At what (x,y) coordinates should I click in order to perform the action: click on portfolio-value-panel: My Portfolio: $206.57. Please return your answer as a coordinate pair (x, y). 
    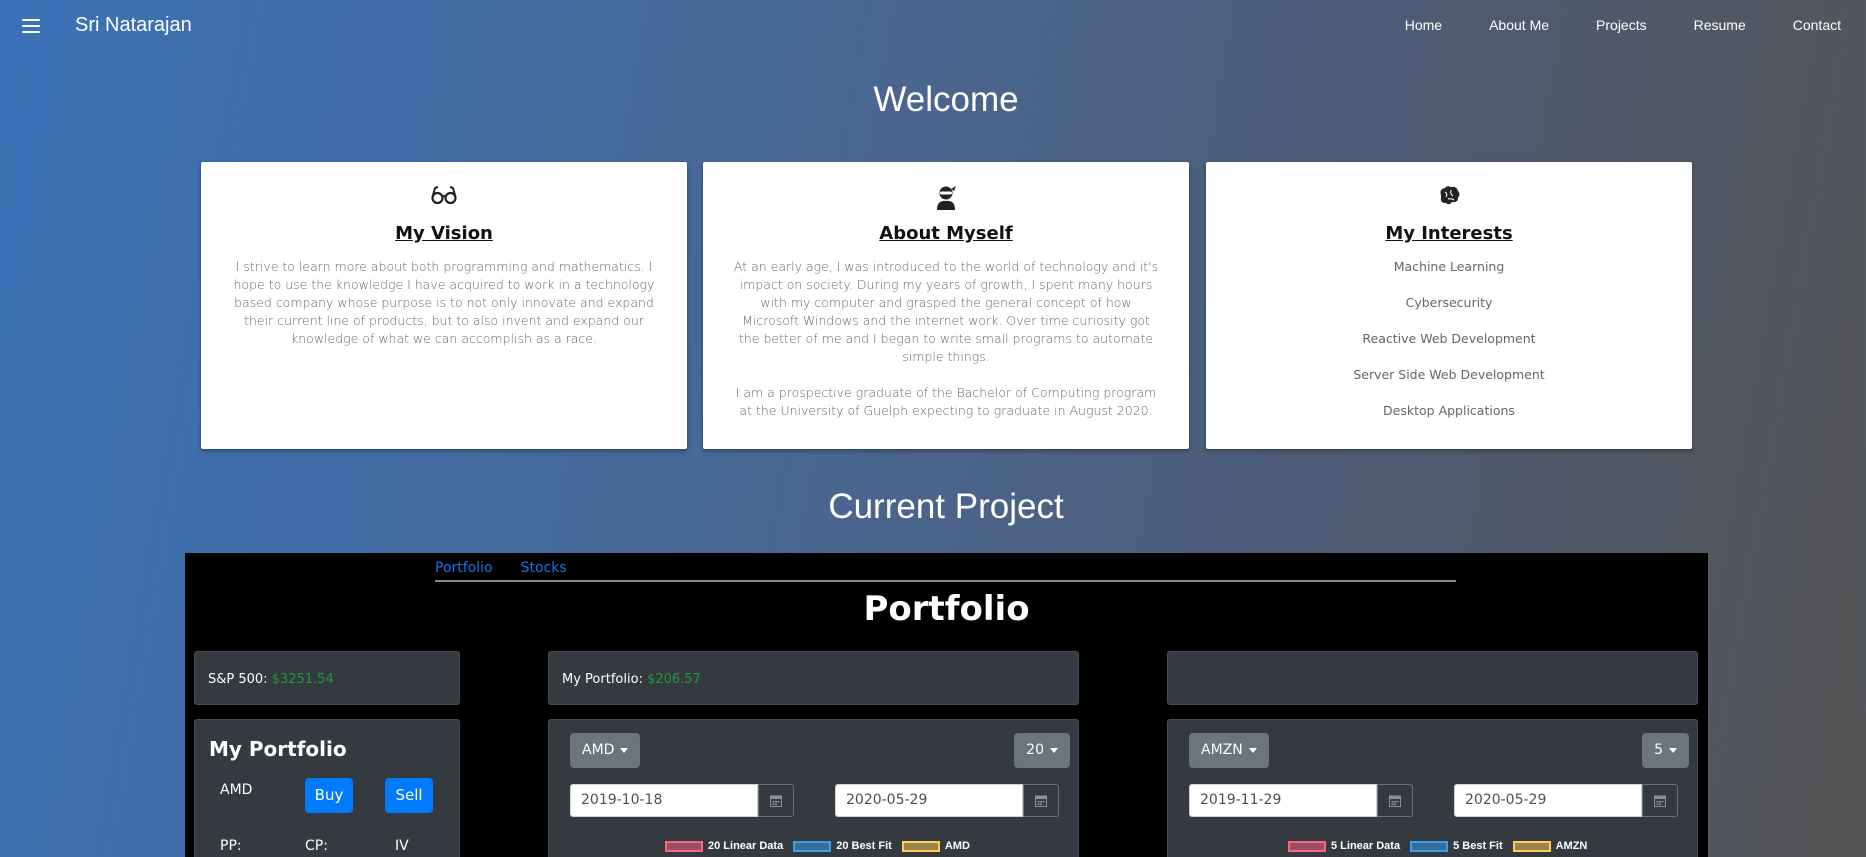
    Looking at the image, I should click on (813, 678).